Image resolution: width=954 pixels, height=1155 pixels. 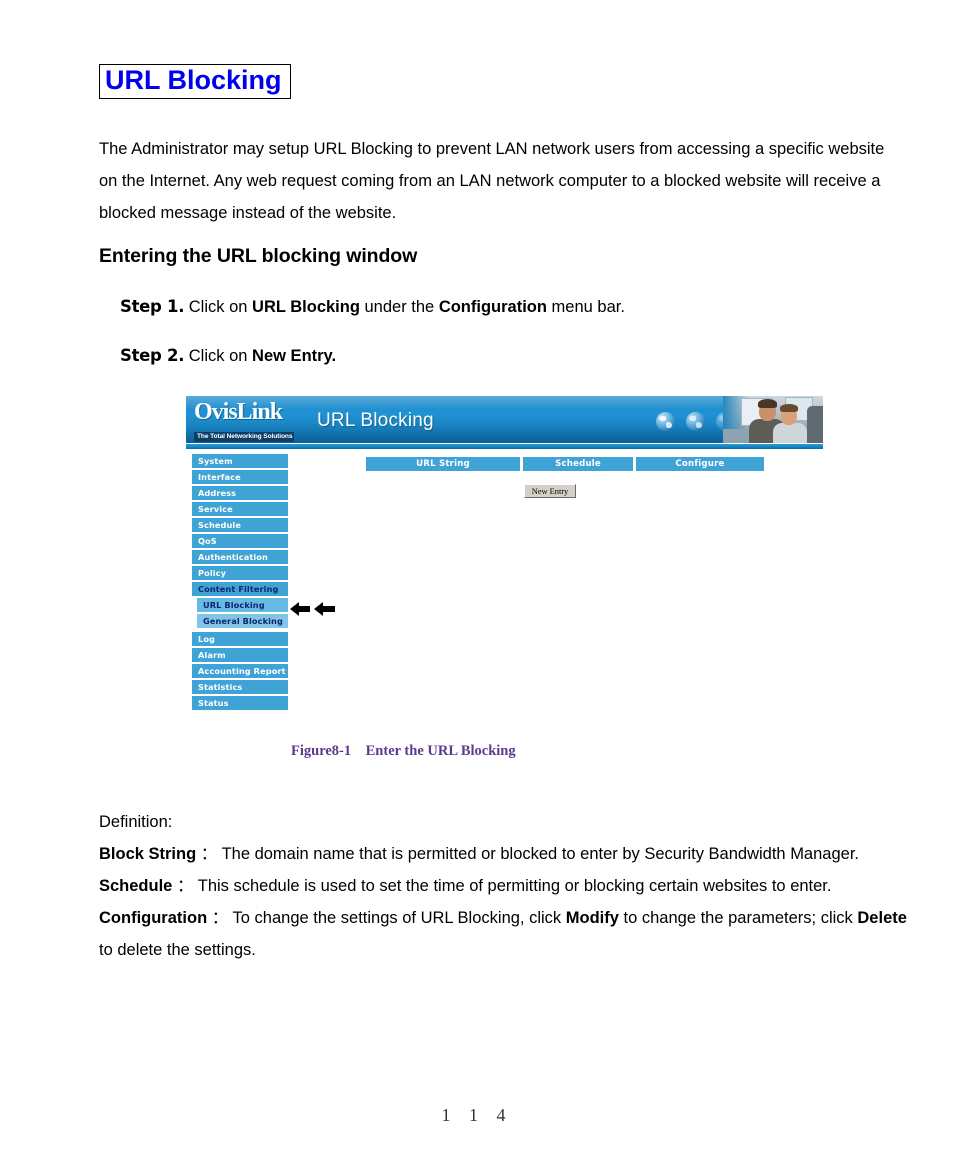 I want to click on sidebar-item-label: Policy, so click(x=212, y=573).